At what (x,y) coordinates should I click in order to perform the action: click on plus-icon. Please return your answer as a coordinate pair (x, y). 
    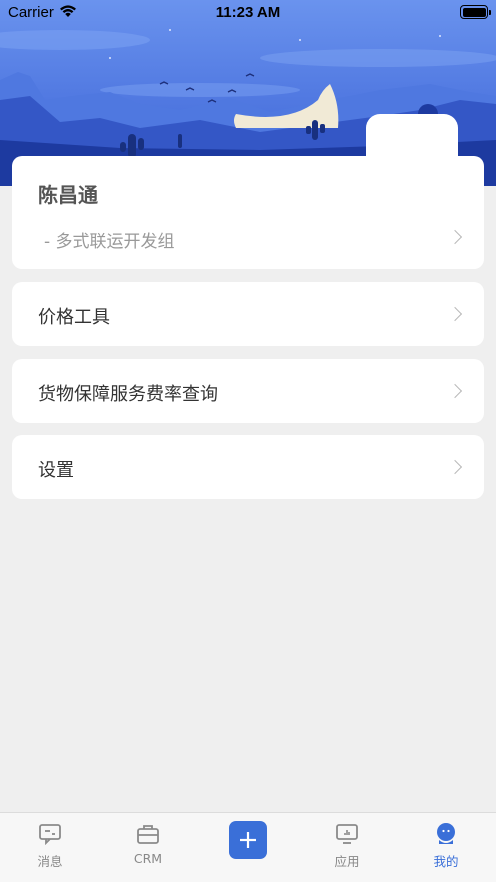
    Looking at the image, I should click on (248, 840).